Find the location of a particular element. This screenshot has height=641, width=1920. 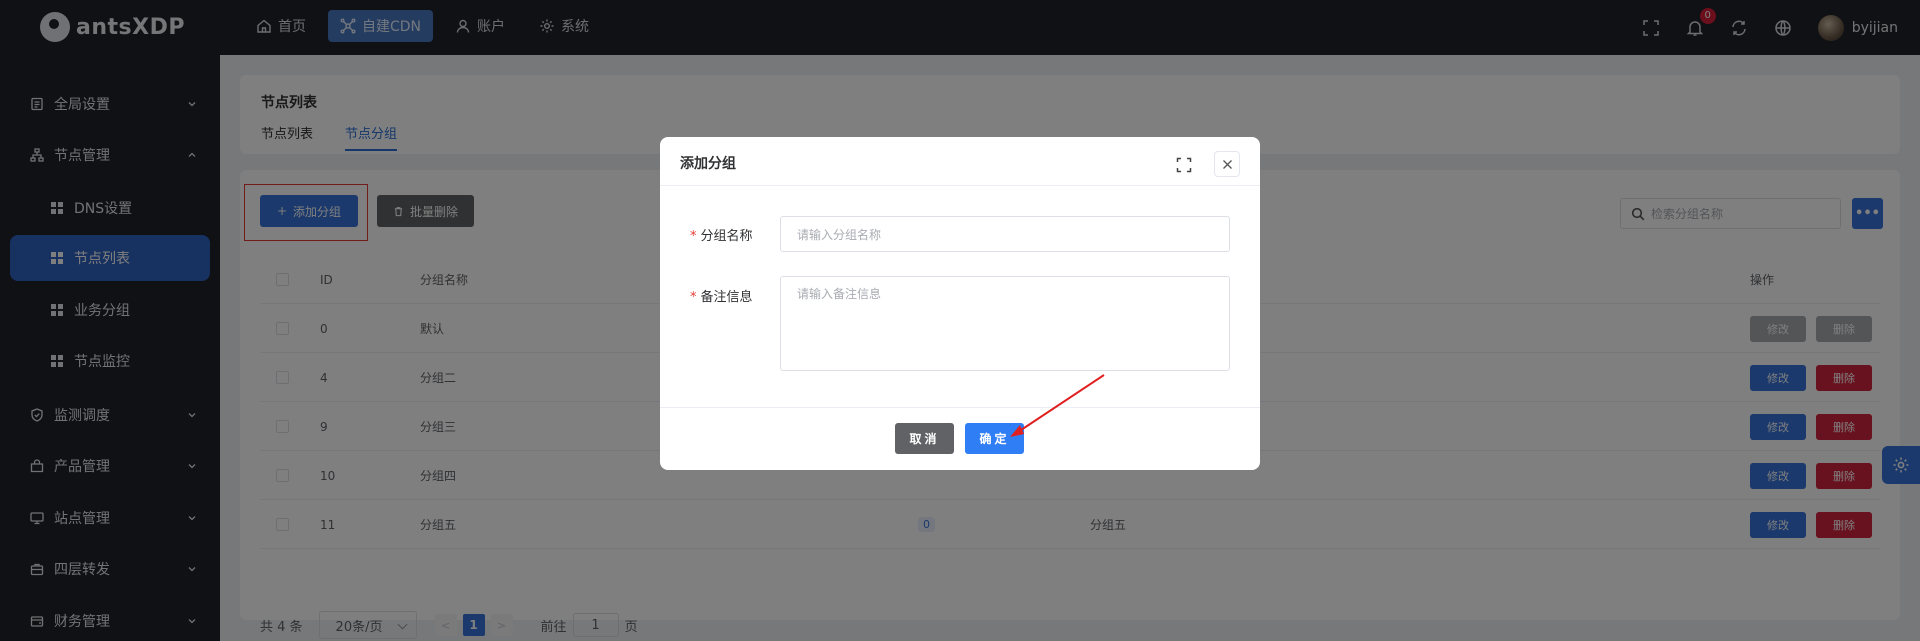

group-name-label-text: 分组名称 is located at coordinates (726, 236).